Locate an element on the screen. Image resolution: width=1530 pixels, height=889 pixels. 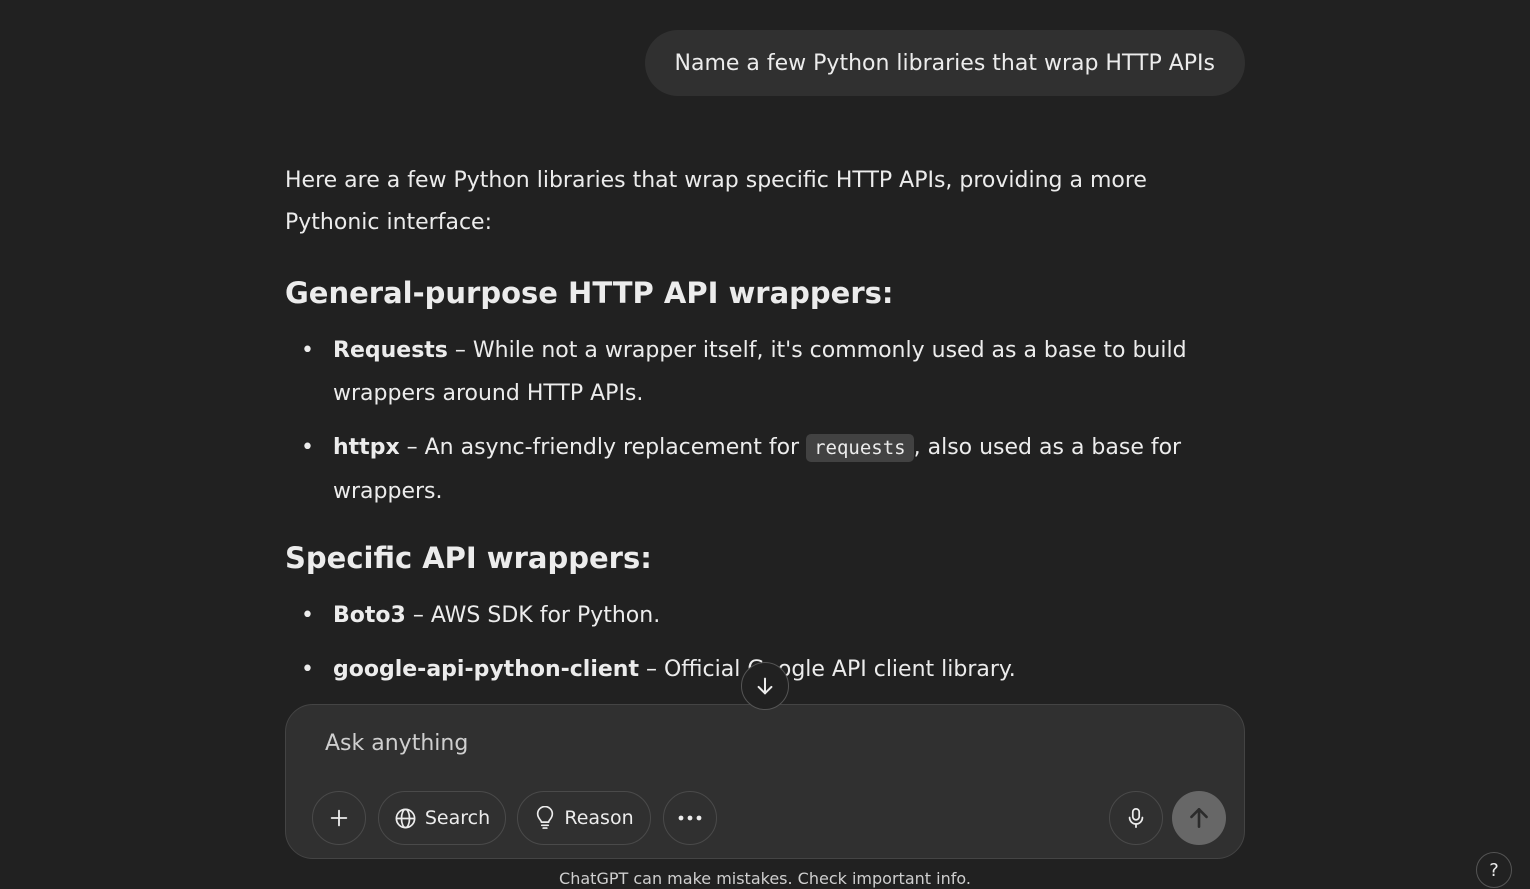
search-button: Search is located at coordinates (442, 818).